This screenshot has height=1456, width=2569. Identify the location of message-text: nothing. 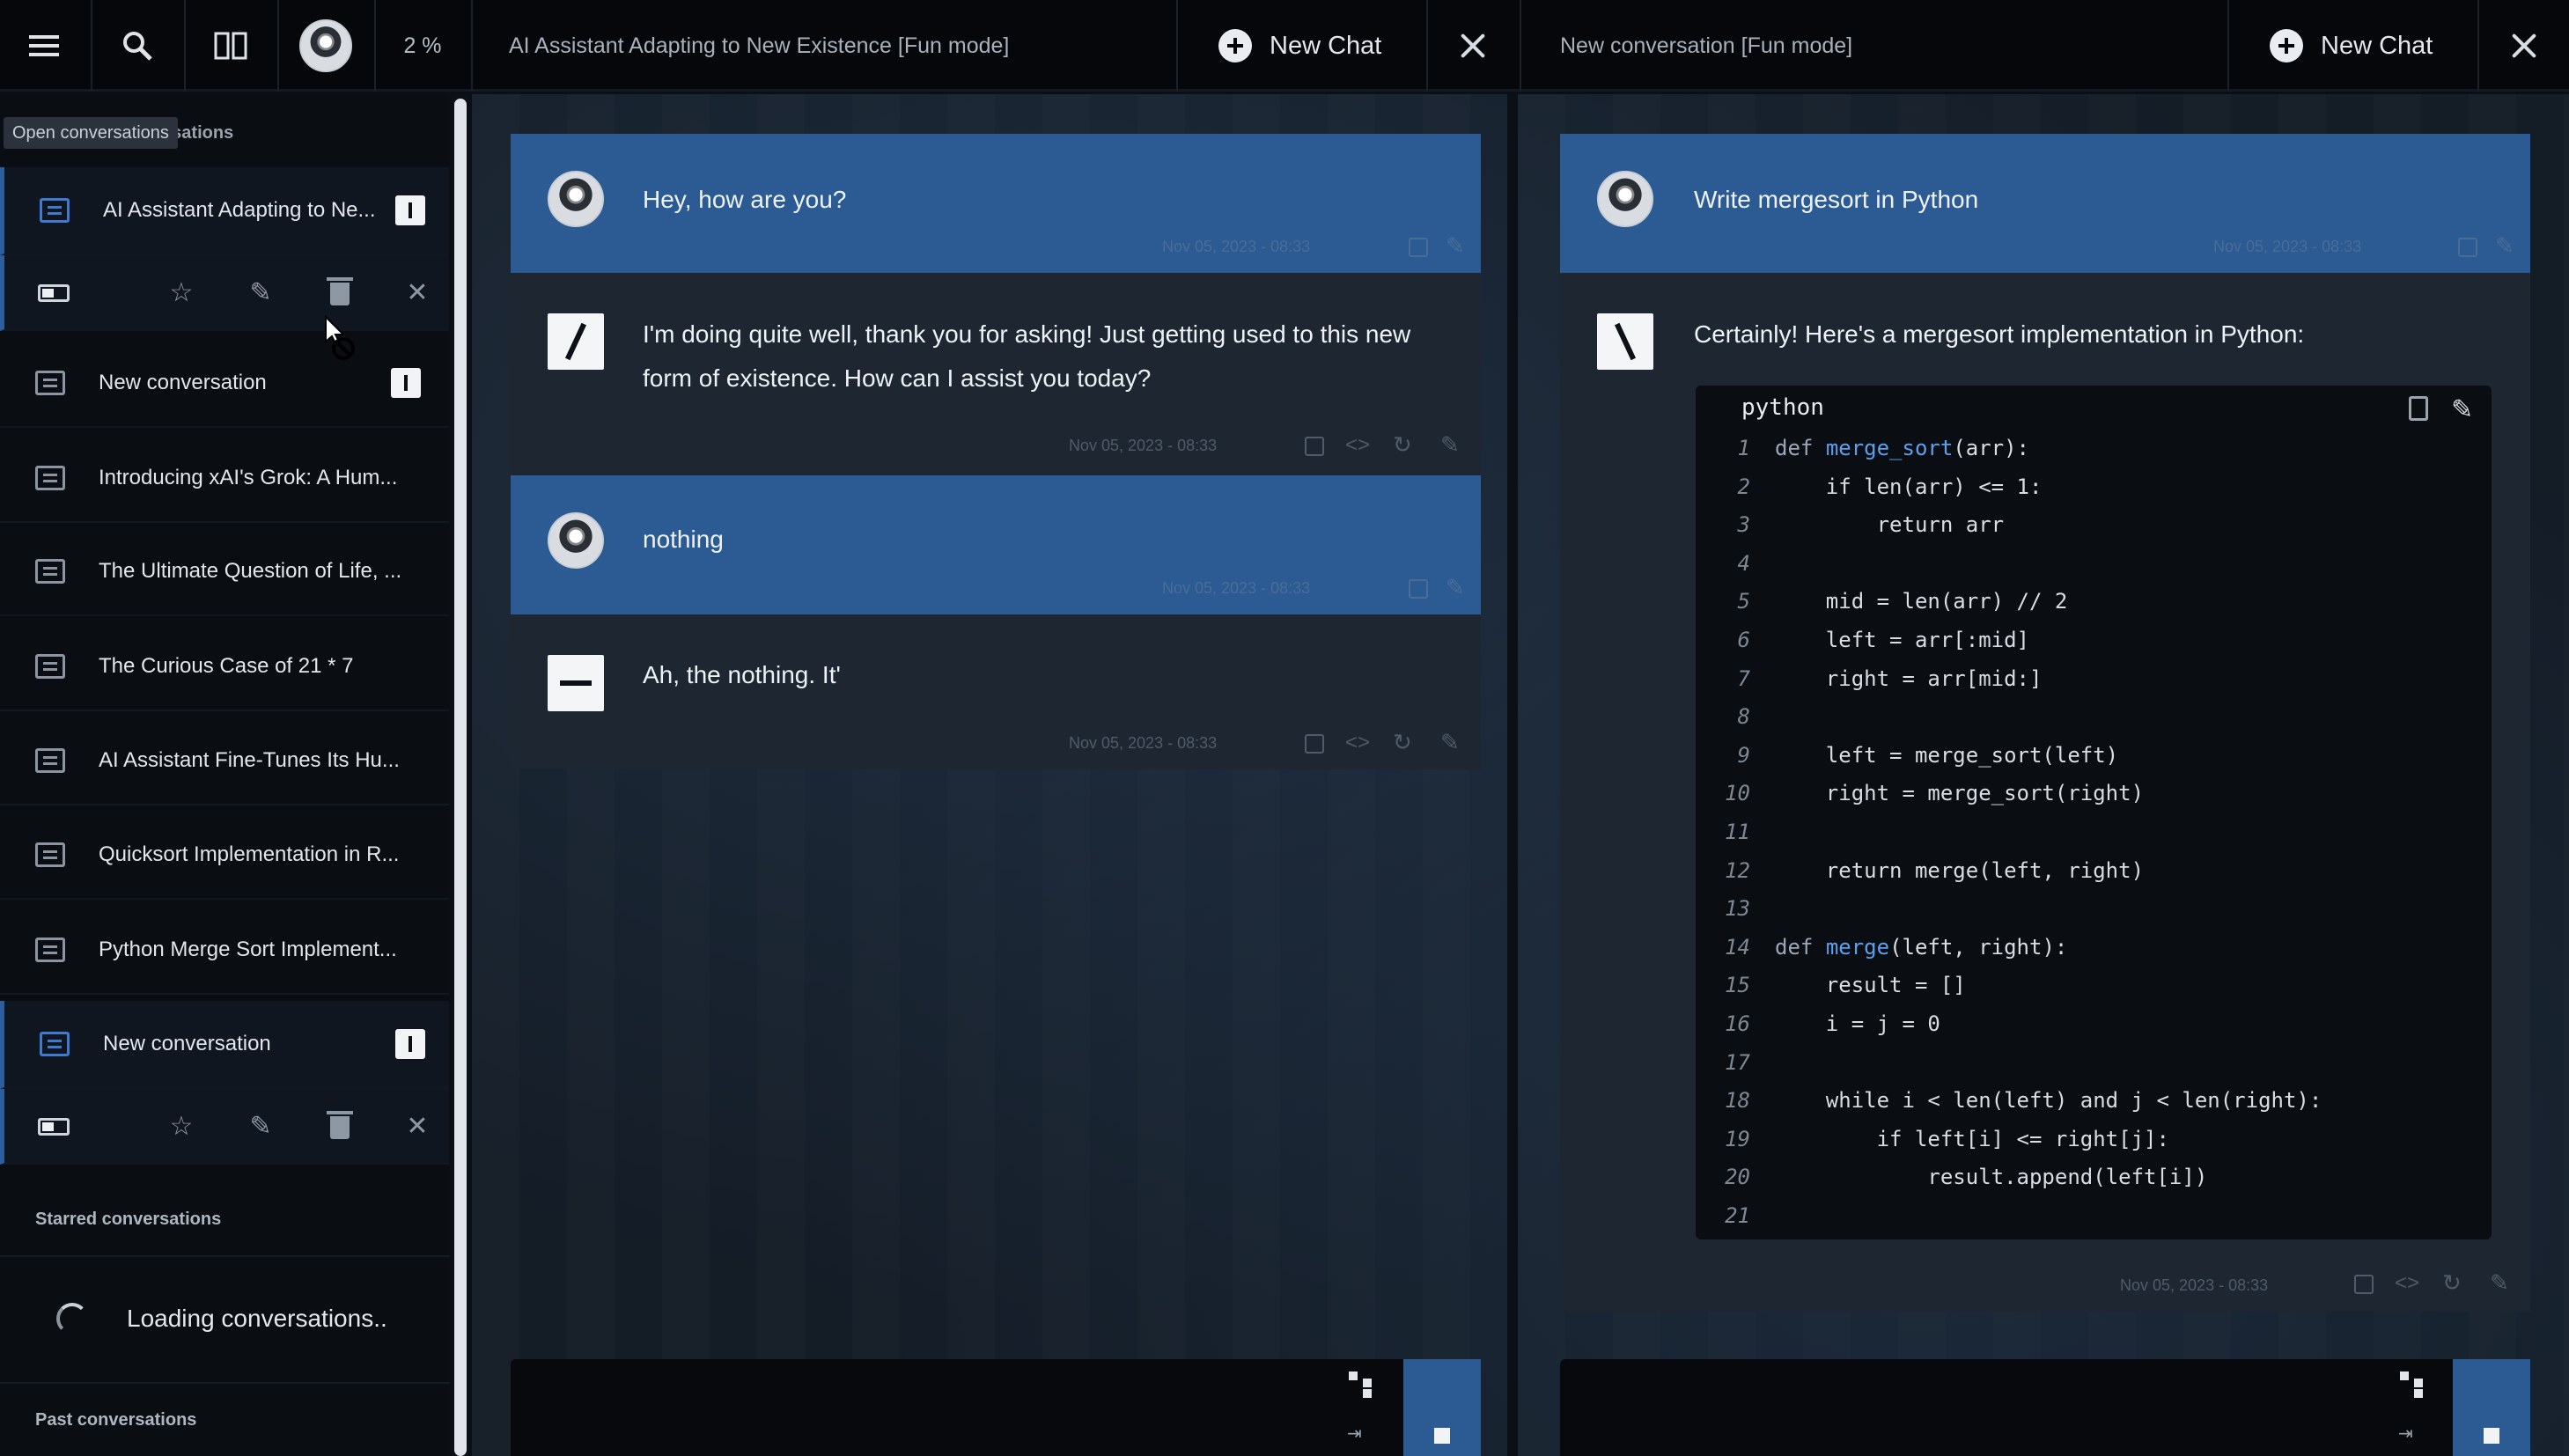
(683, 539).